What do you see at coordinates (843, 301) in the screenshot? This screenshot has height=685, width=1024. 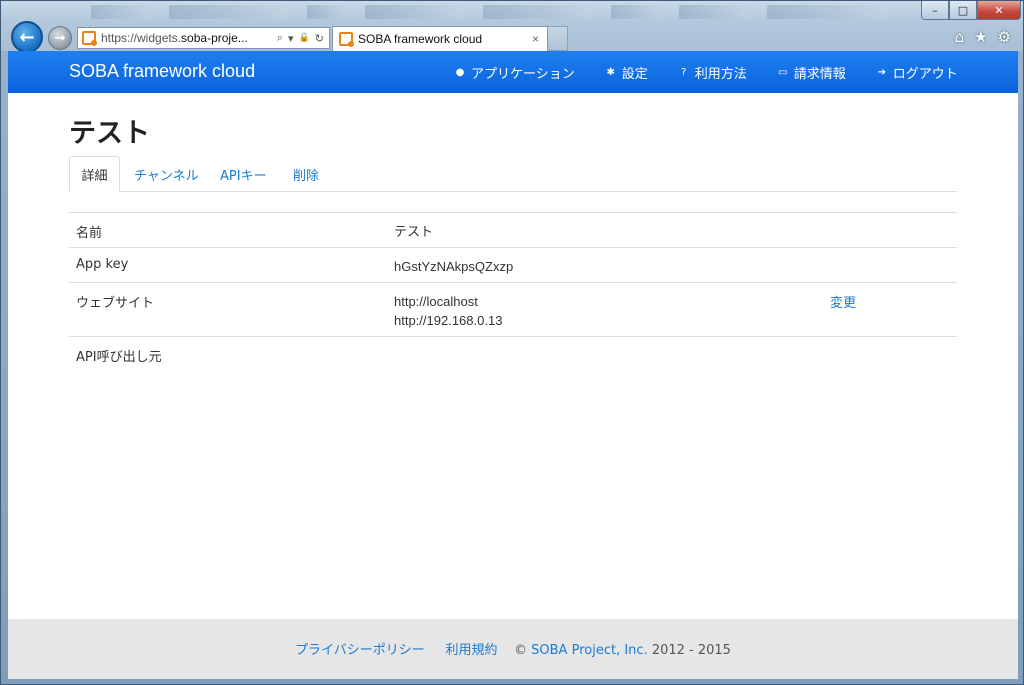 I see `change-website-link: 変更` at bounding box center [843, 301].